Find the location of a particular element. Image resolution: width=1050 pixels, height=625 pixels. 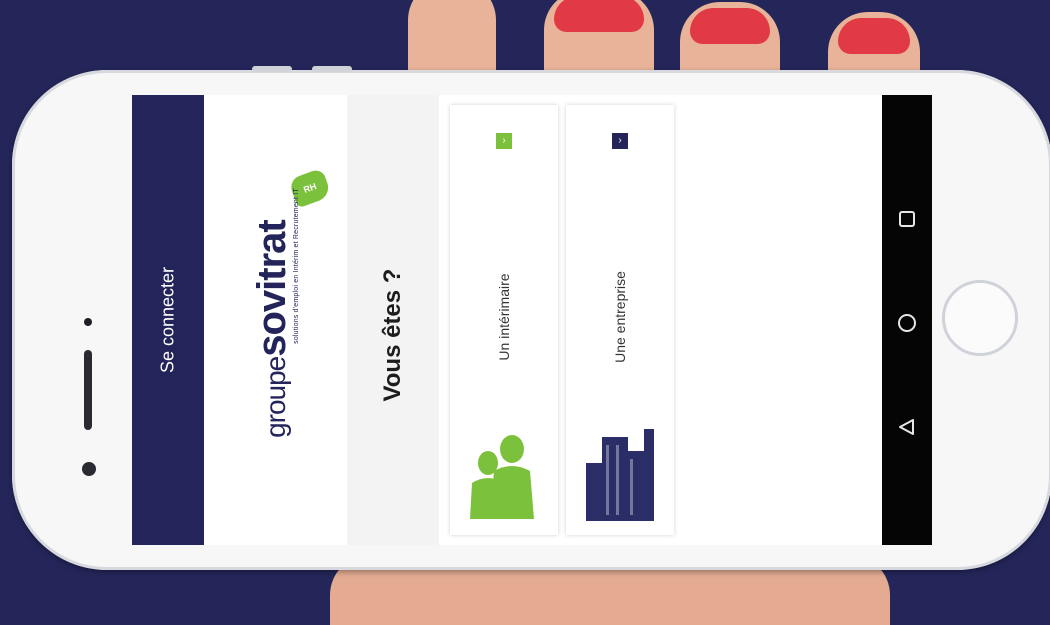

proximity-sensor is located at coordinates (88, 322).